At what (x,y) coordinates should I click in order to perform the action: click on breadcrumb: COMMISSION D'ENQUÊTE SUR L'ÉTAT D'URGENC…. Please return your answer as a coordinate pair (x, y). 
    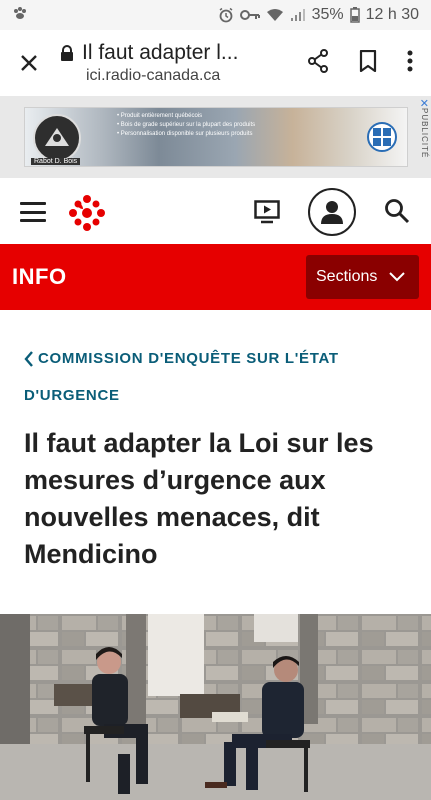
    Looking at the image, I should click on (214, 377).